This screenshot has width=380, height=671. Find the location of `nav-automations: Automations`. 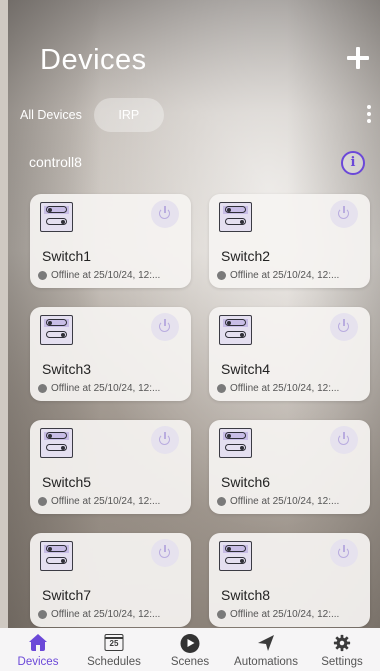

nav-automations: Automations is located at coordinates (266, 649).